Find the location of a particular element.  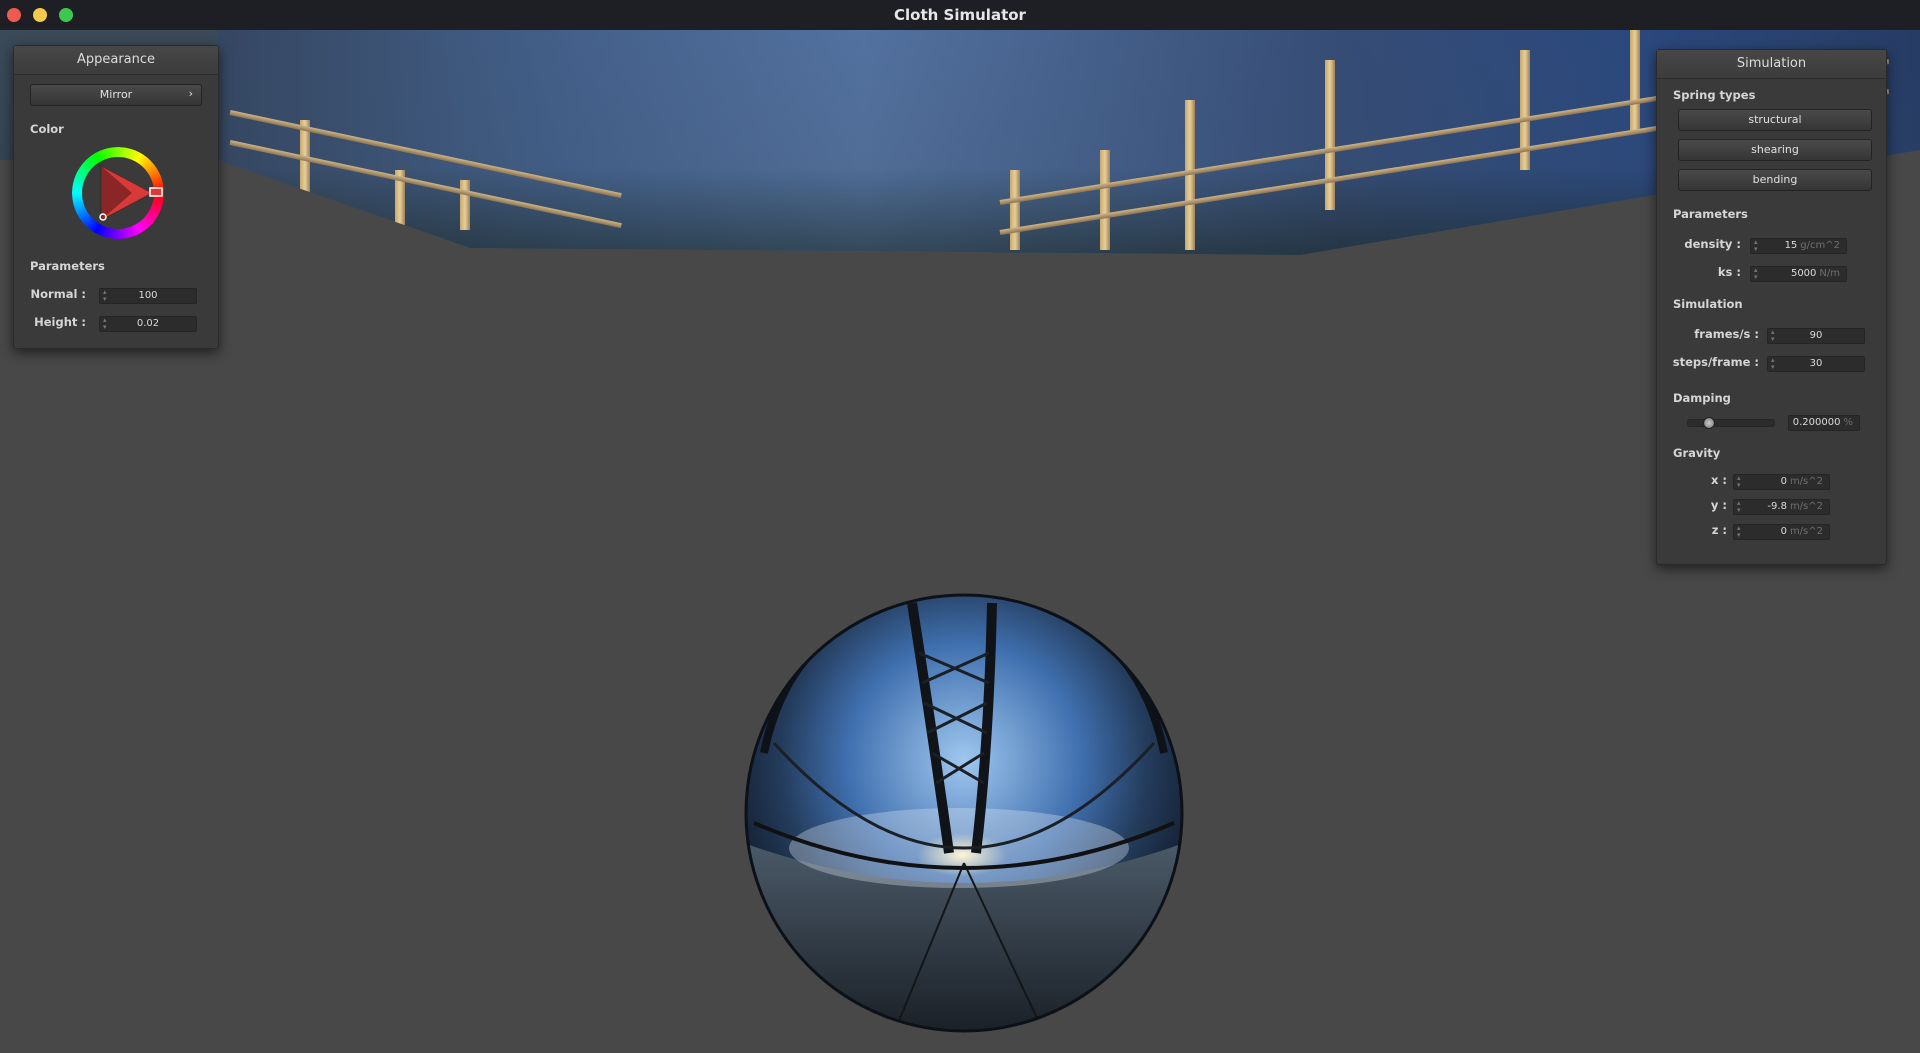

height-input: ▴ ▾ 0.02 is located at coordinates (148, 324).